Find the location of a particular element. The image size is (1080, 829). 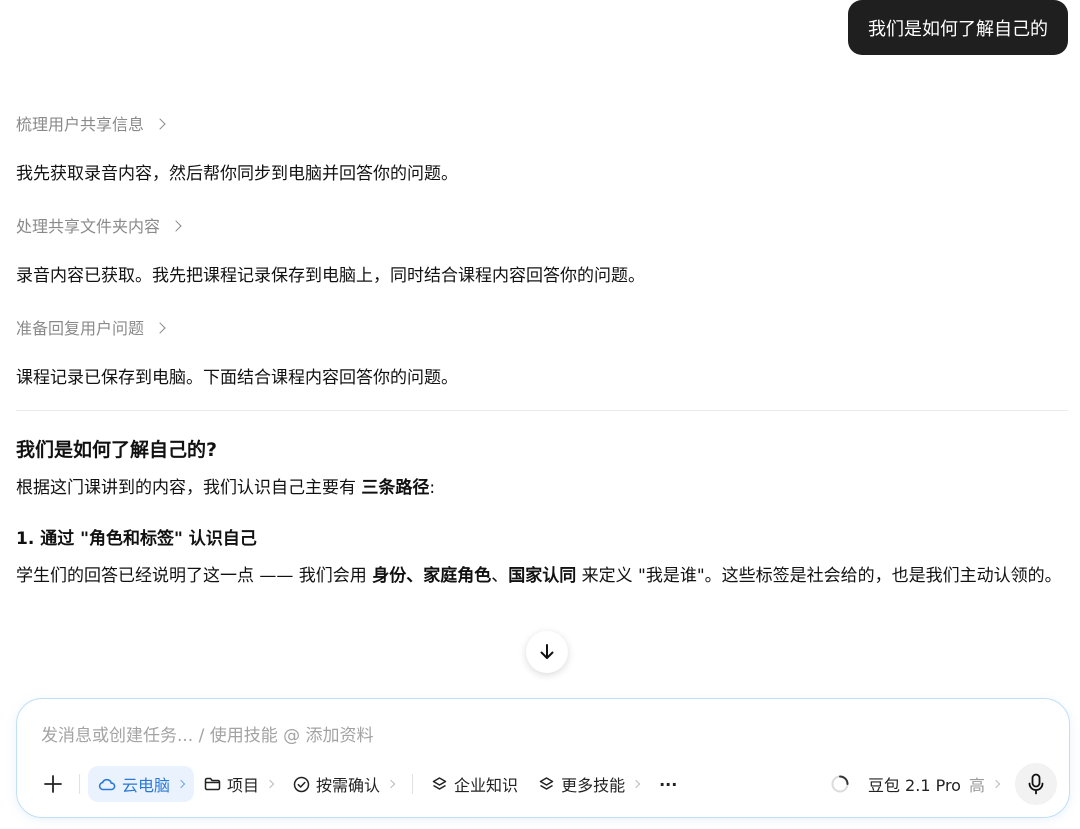

step-message-1: 我先获取录音内容，然后帮你同步到电脑并回答你的问题。 is located at coordinates (237, 173).